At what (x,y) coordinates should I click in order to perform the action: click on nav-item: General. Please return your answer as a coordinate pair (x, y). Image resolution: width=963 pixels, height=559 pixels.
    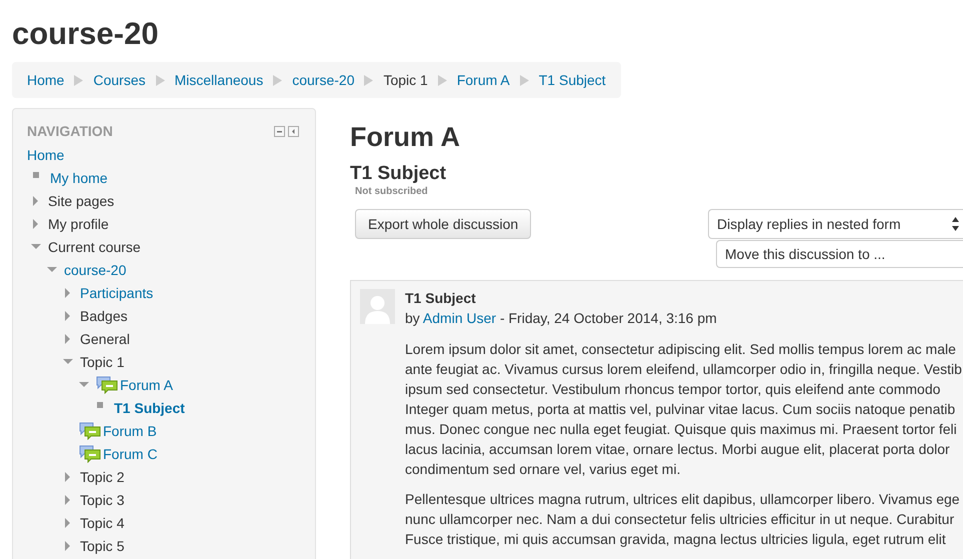
    Looking at the image, I should click on (105, 338).